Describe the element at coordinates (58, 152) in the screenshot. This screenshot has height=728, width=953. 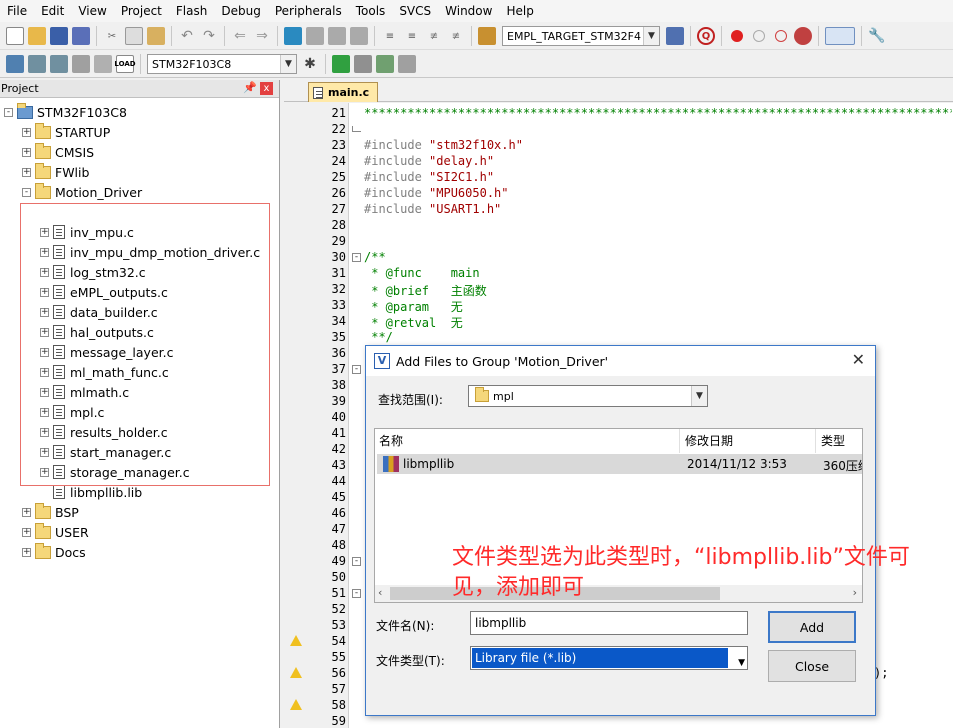
I see `tree-group: + CMSIS` at that location.